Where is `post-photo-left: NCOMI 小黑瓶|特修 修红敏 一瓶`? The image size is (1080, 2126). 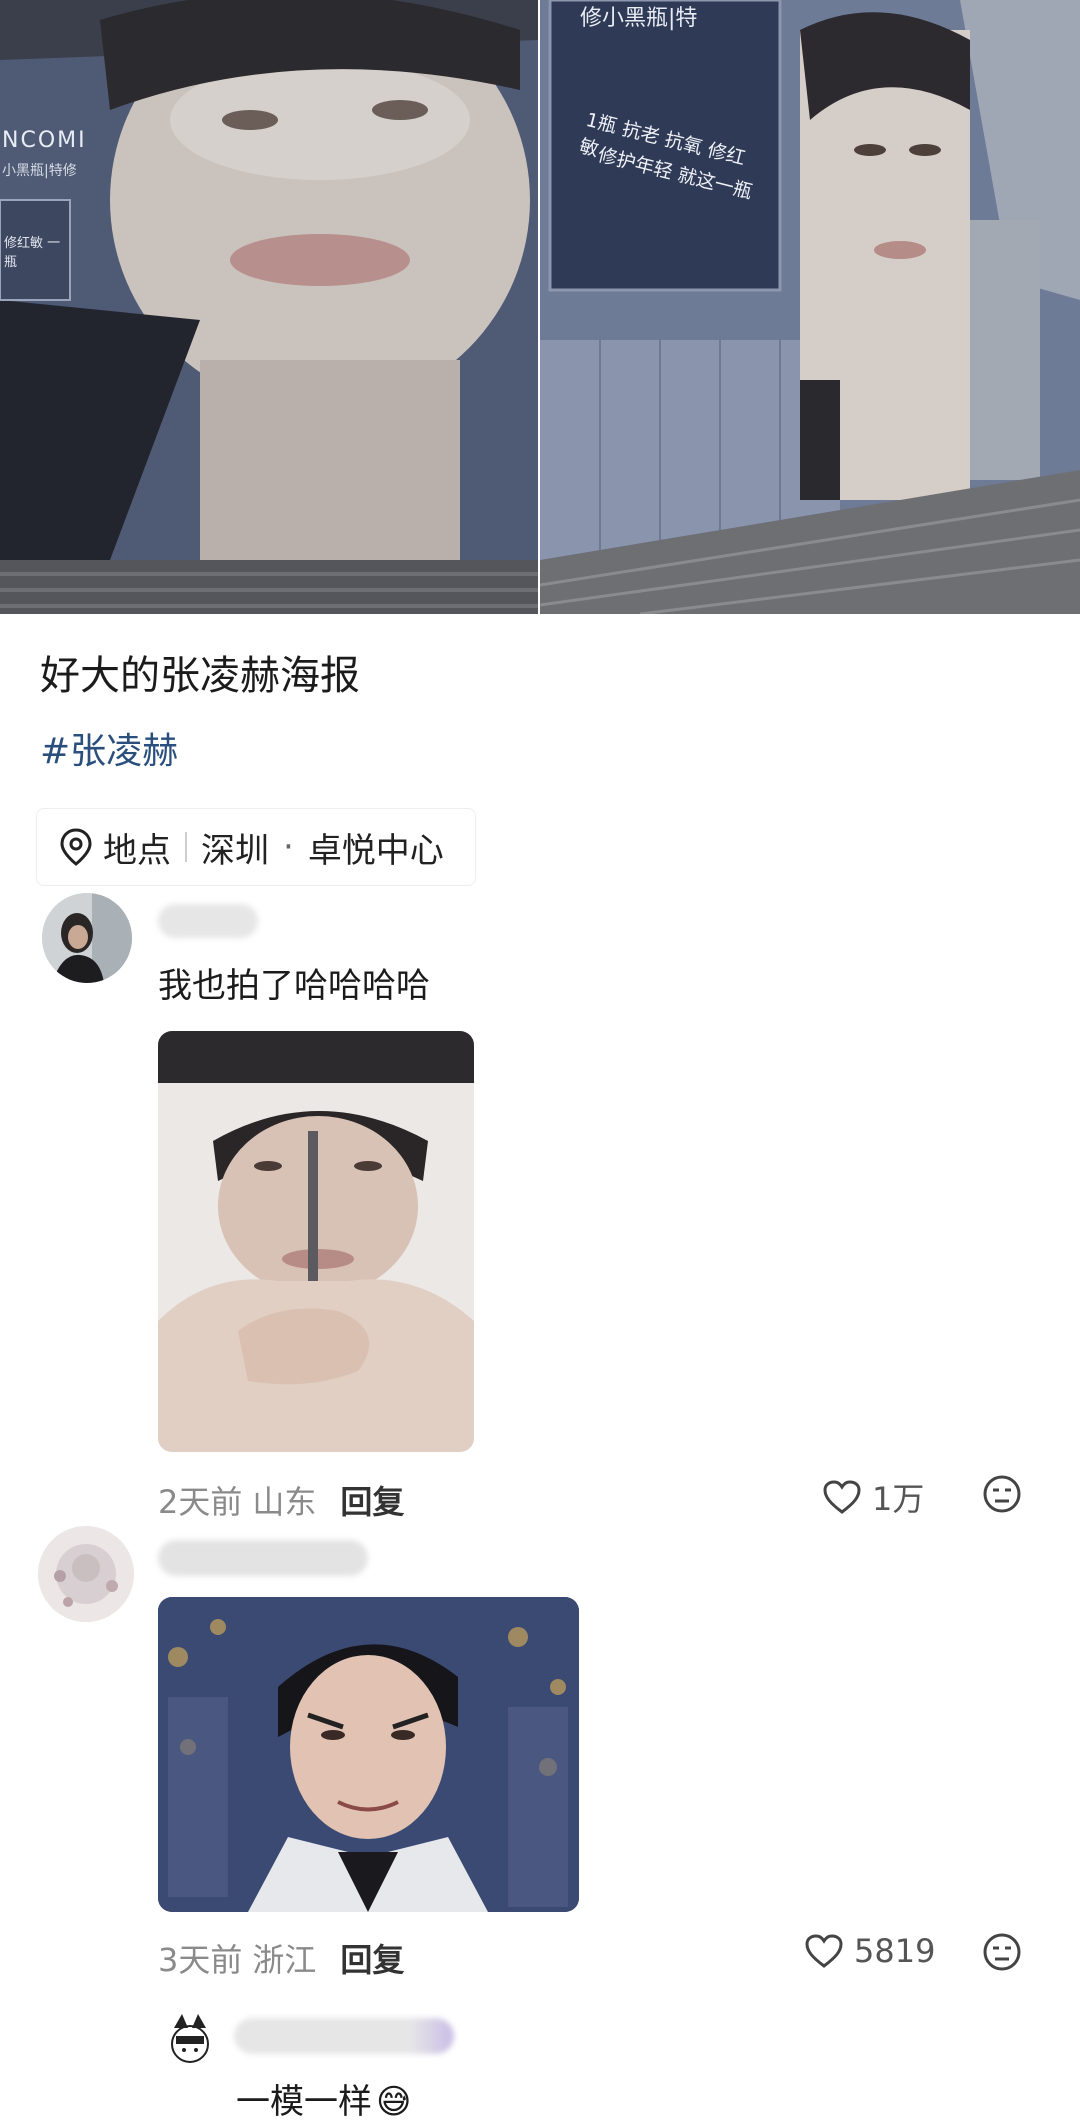
post-photo-left: NCOMI 小黑瓶|特修 修红敏 一瓶 is located at coordinates (269, 307).